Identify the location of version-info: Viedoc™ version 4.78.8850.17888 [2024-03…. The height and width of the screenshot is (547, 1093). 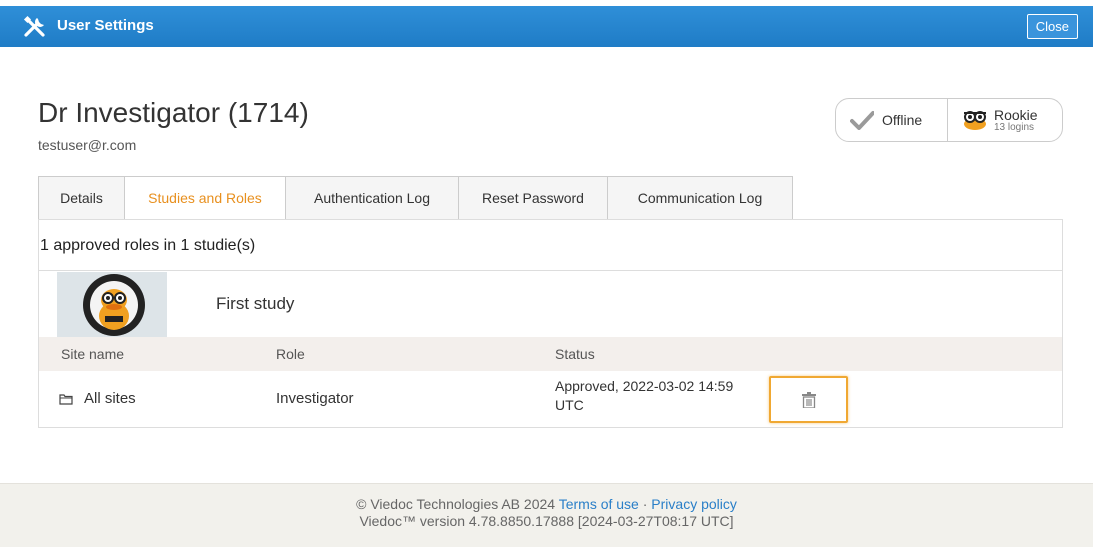
(546, 521).